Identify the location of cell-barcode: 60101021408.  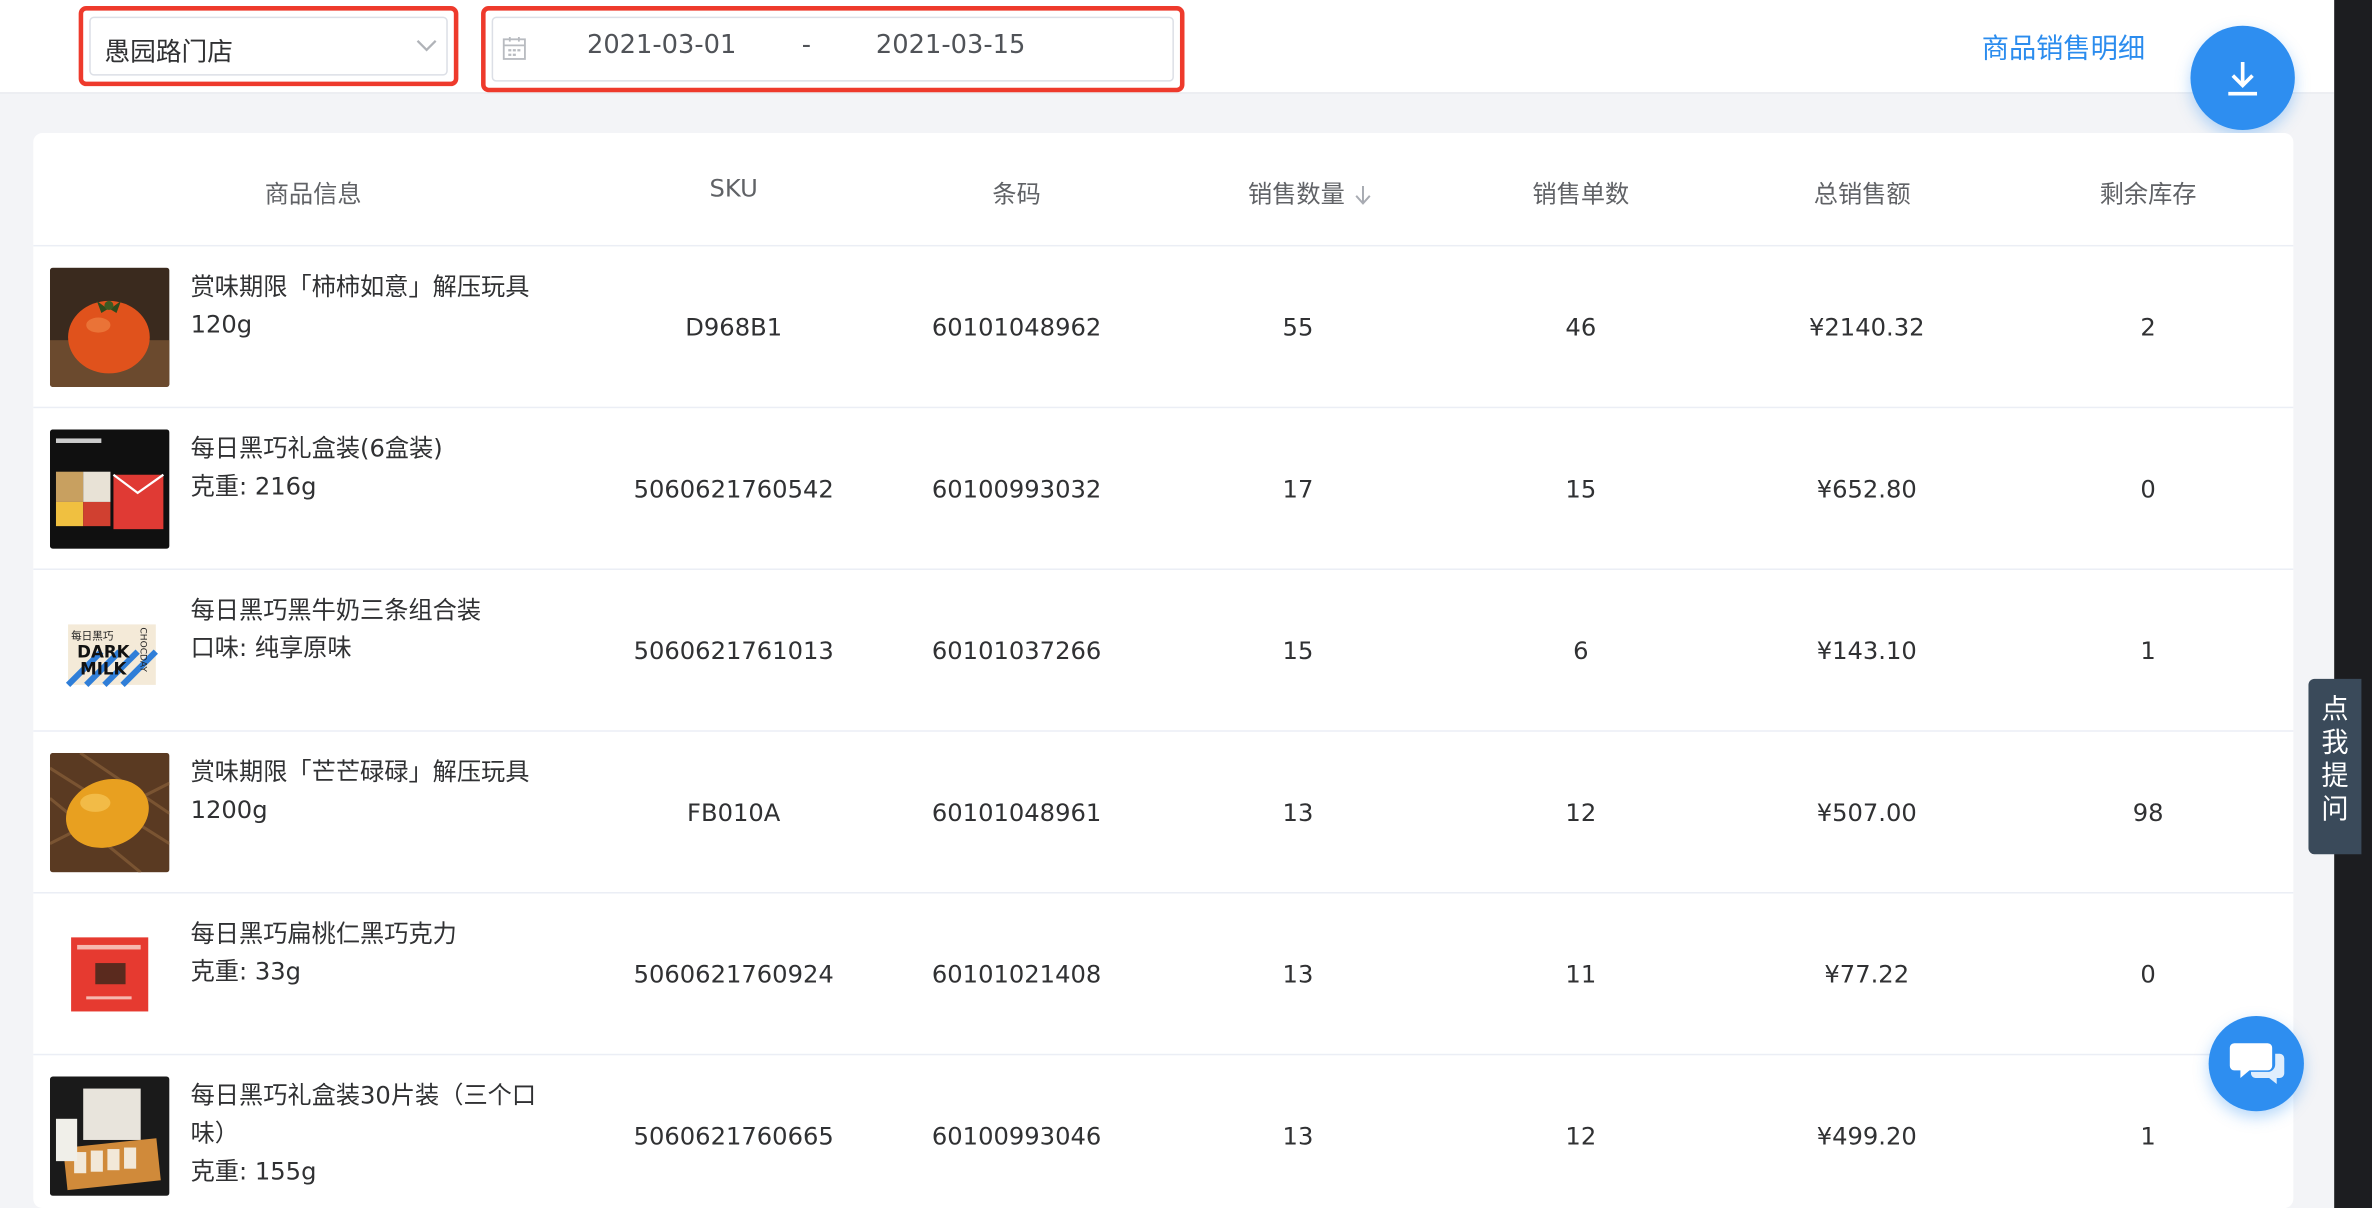
(1016, 974).